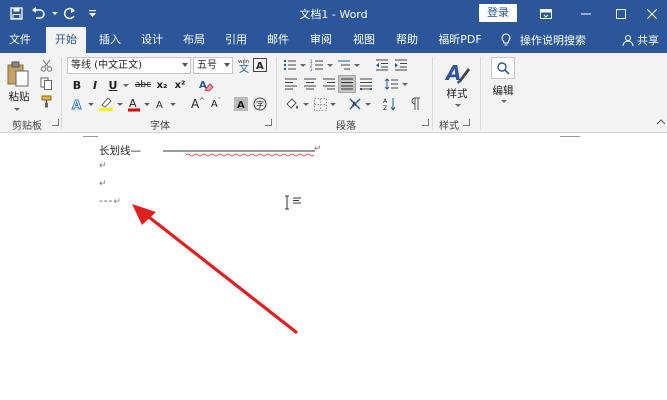 This screenshot has height=400, width=667. What do you see at coordinates (16, 109) in the screenshot?
I see `paste-dropdown-icon` at bounding box center [16, 109].